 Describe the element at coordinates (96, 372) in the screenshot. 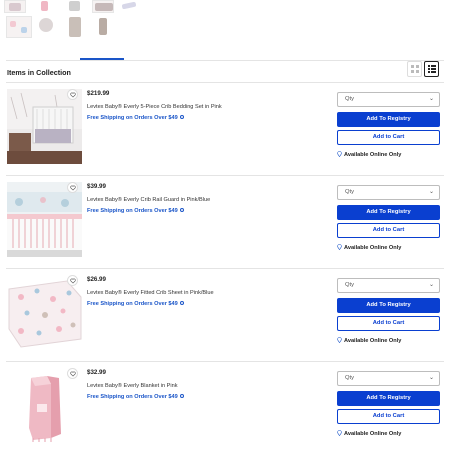

I see `product-price: $32.99` at that location.